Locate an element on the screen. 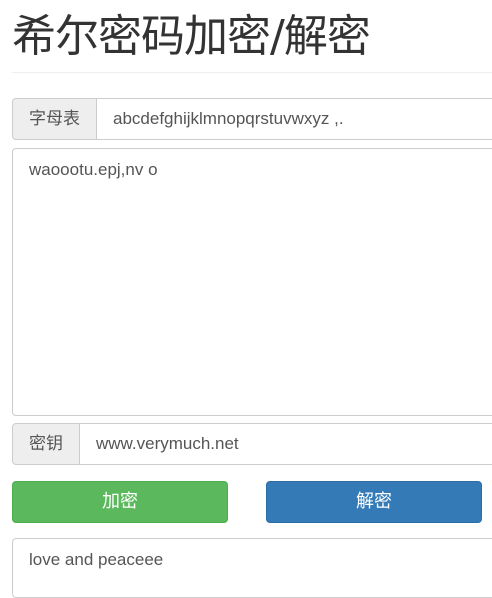  alphabet-input-group: 字母表 abcdefghijklmnopqrstuvwxyz ,. is located at coordinates (252, 119).